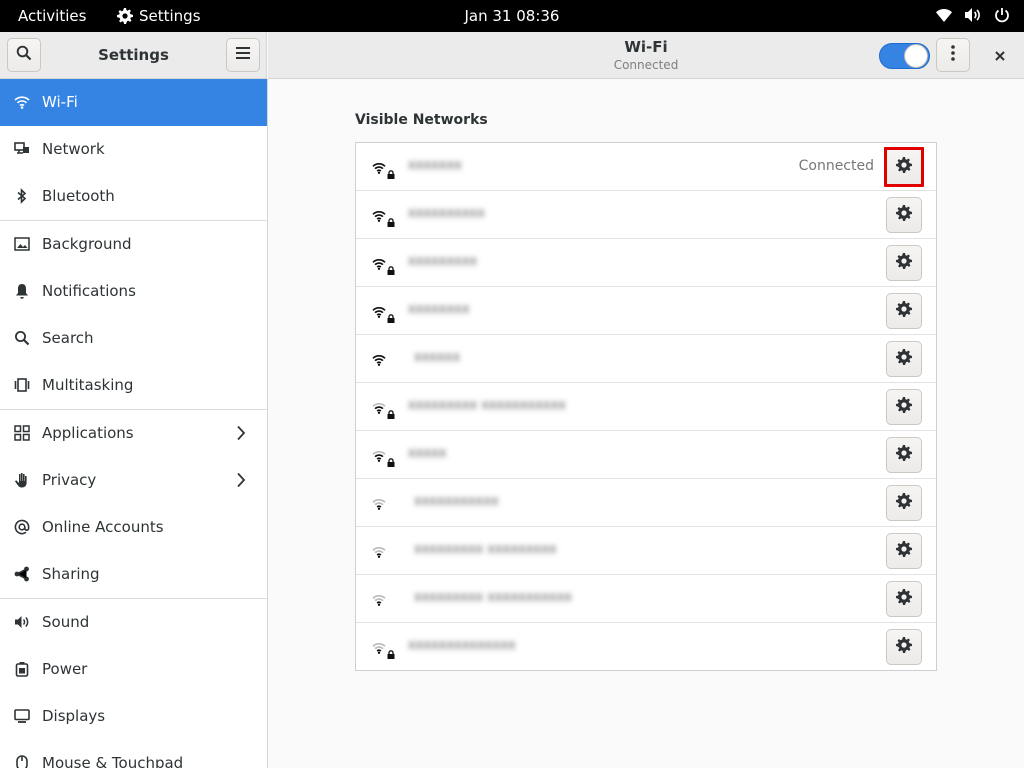 Image resolution: width=1024 pixels, height=768 pixels. What do you see at coordinates (646, 359) in the screenshot?
I see `network-row: xxxxxx` at bounding box center [646, 359].